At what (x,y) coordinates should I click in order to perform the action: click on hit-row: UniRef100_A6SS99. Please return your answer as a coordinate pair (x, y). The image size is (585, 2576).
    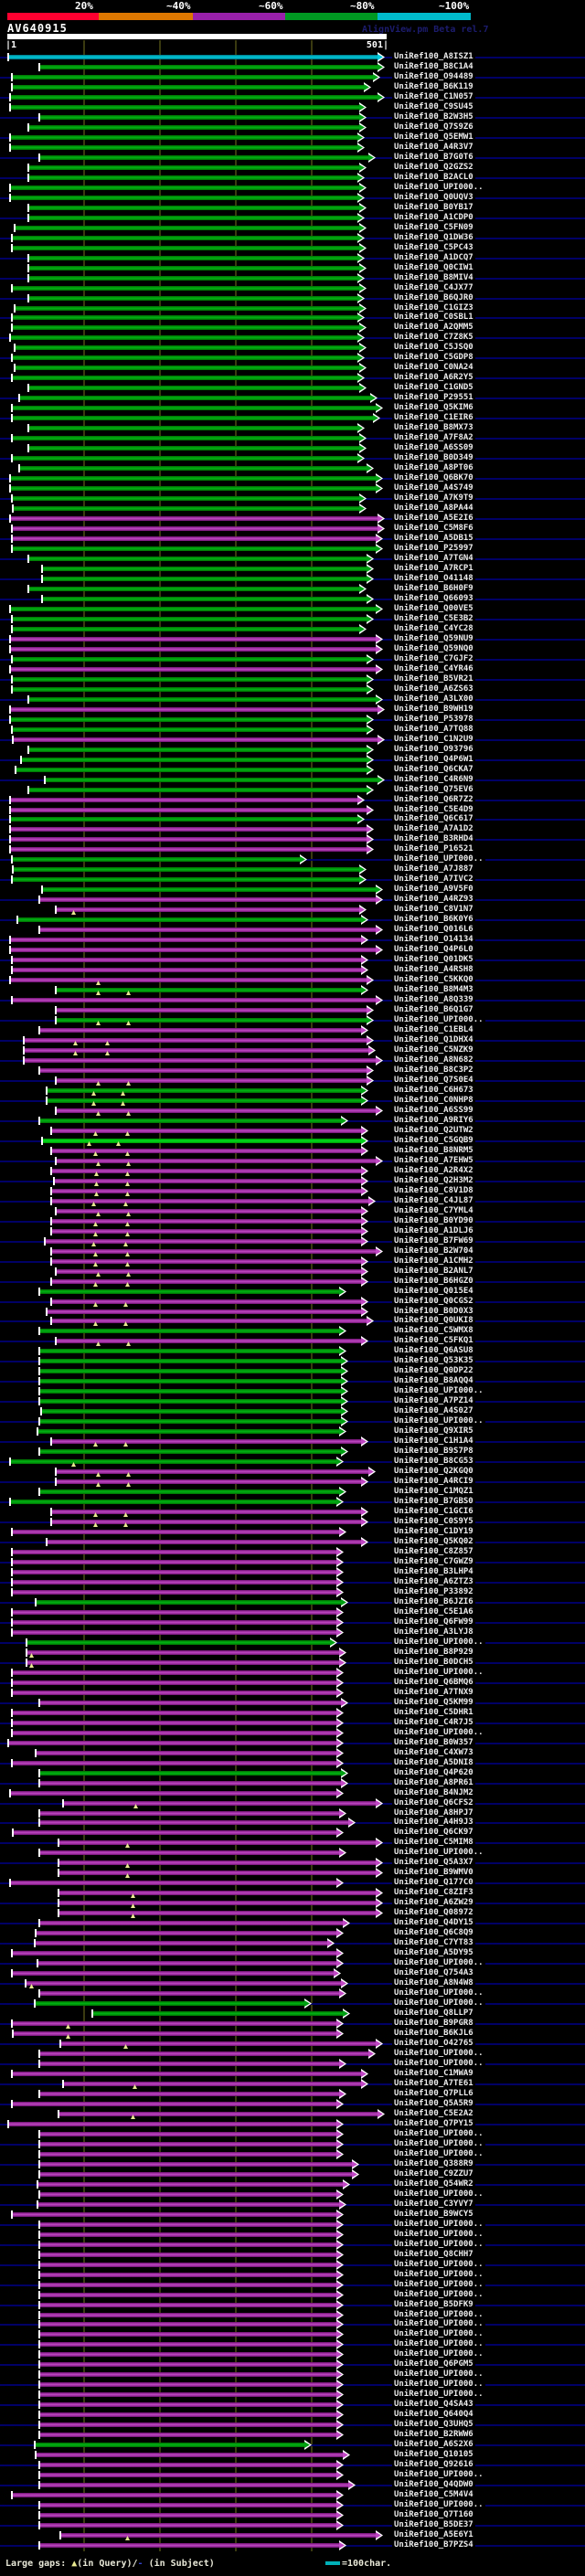
    Looking at the image, I should click on (293, 1111).